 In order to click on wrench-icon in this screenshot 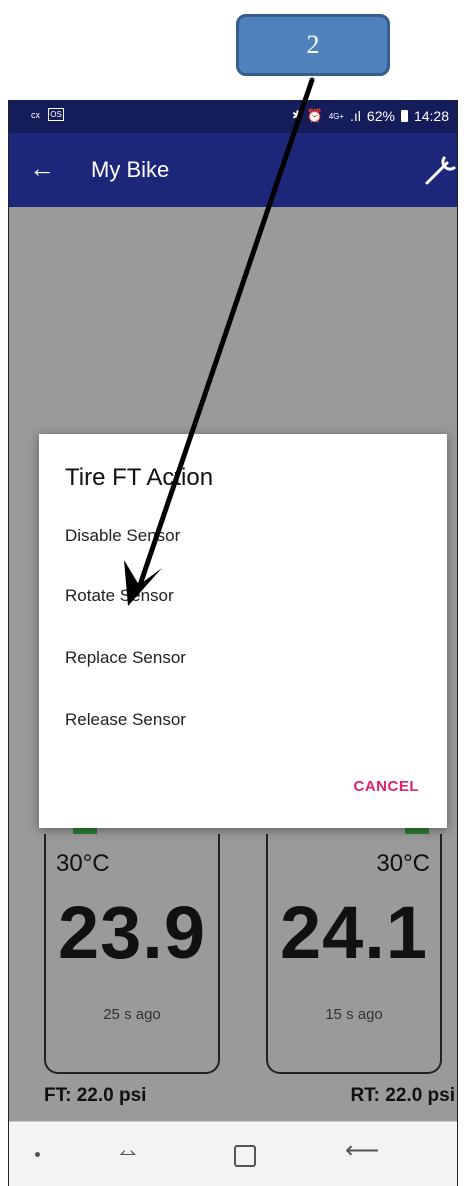, I will do `click(440, 169)`.